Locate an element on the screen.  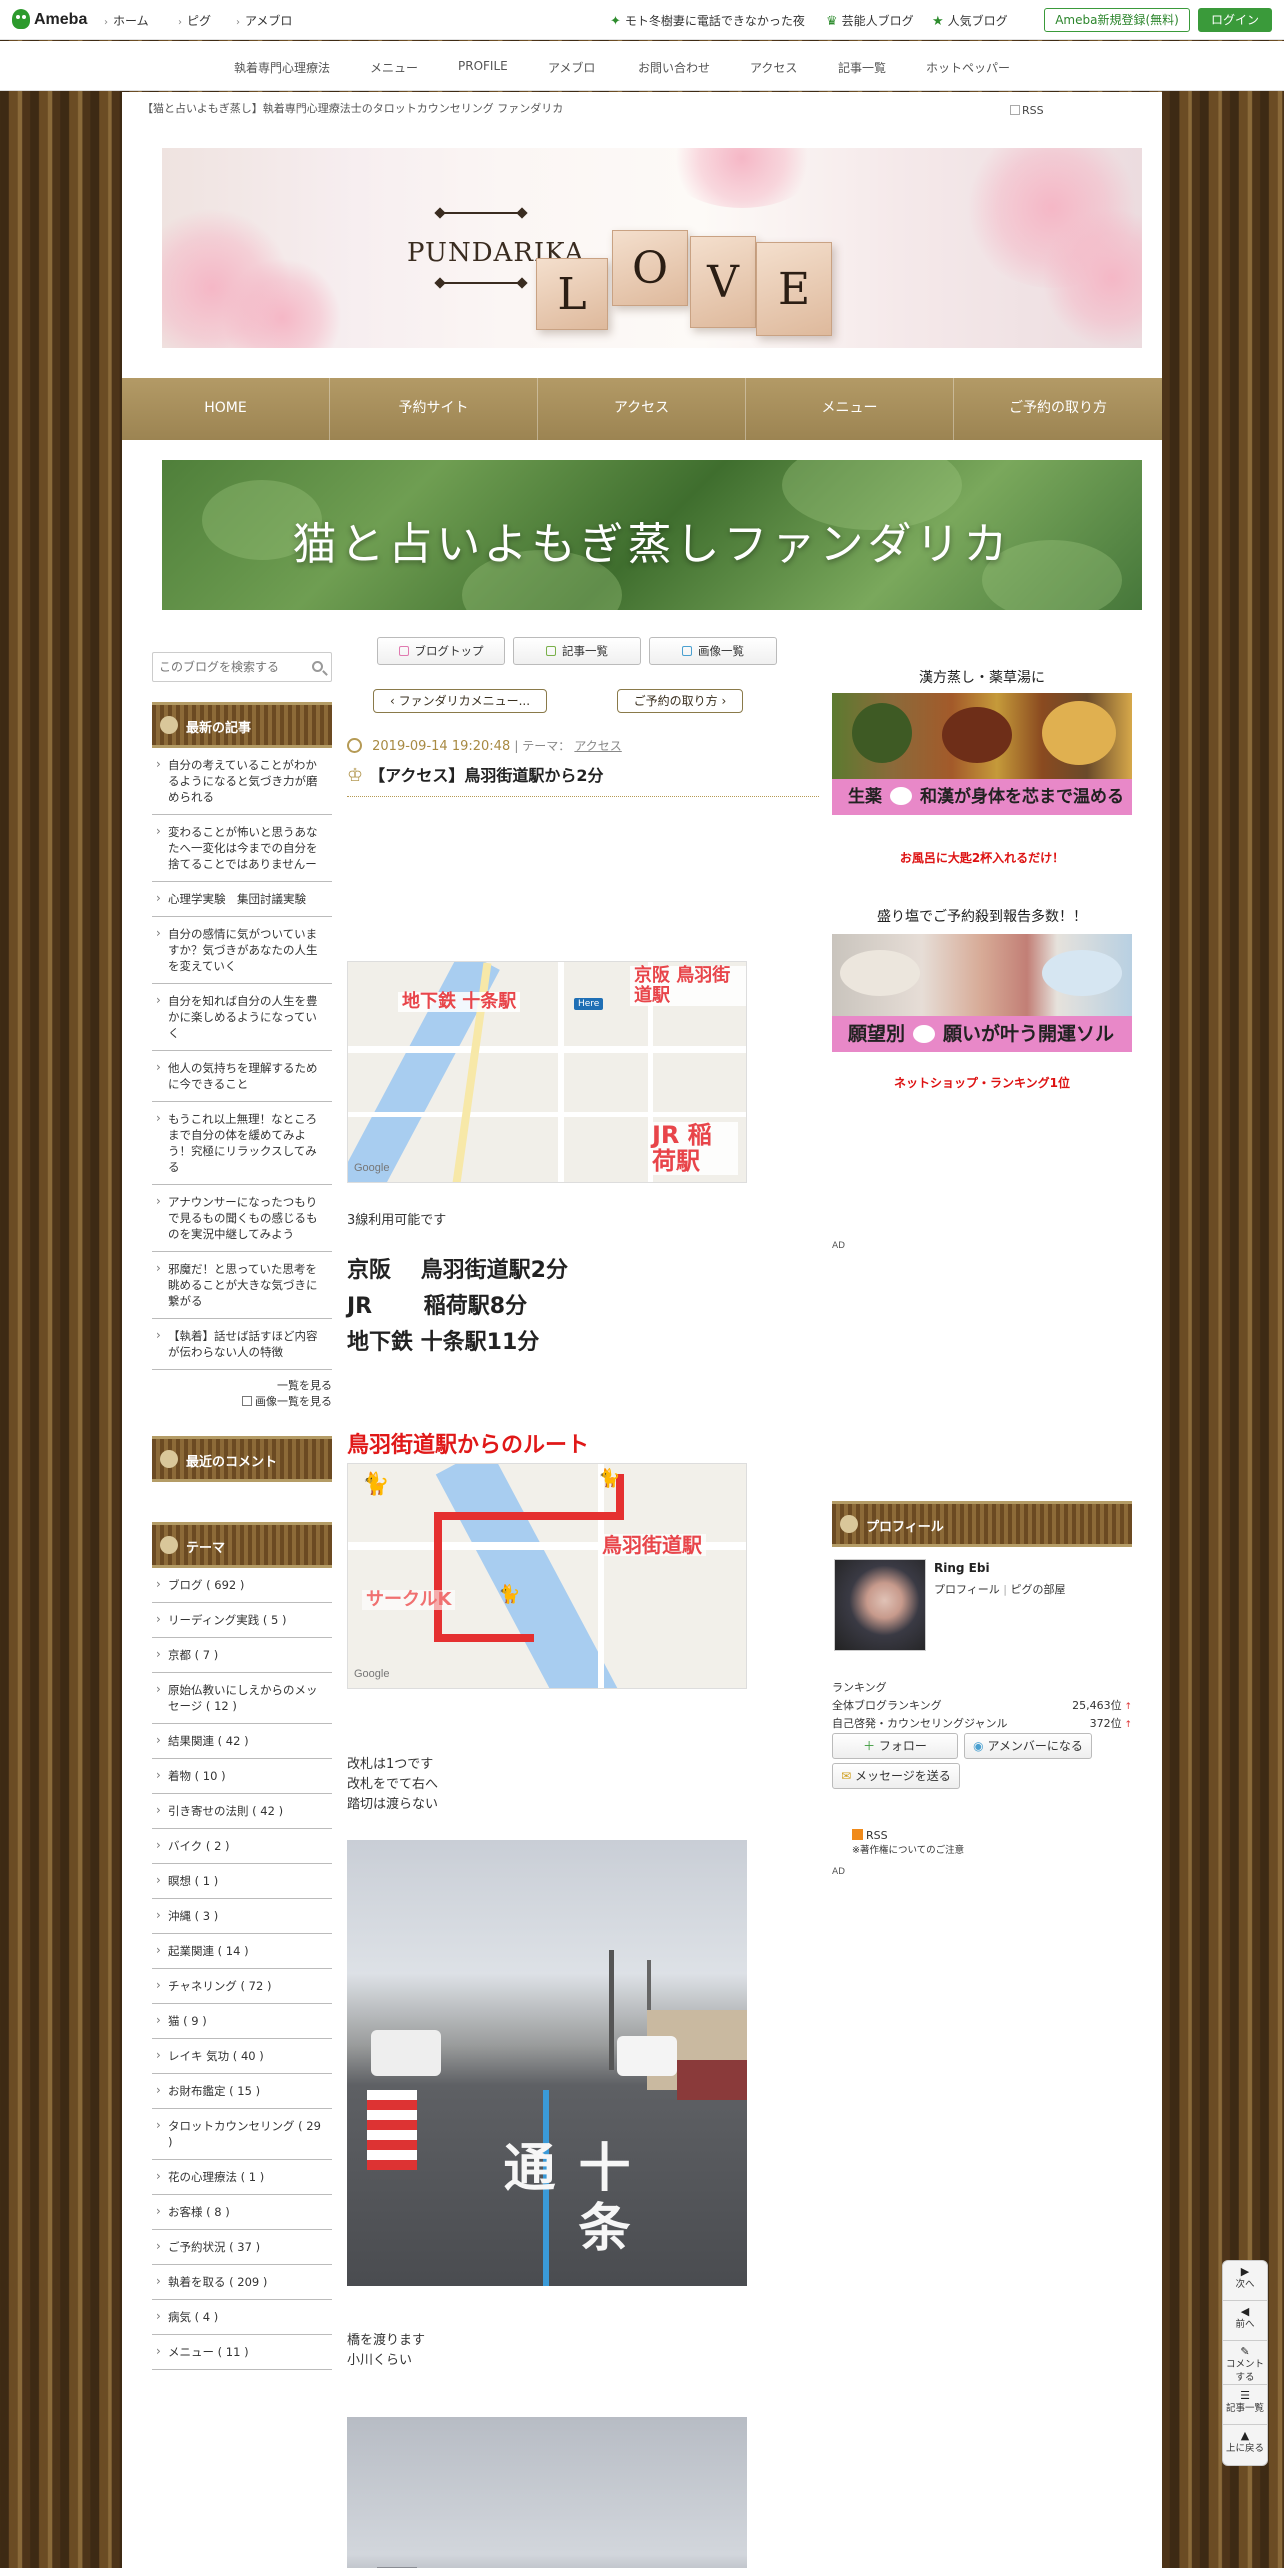
salt-note: ネットショップ・ランキング1位 is located at coordinates (982, 1083).